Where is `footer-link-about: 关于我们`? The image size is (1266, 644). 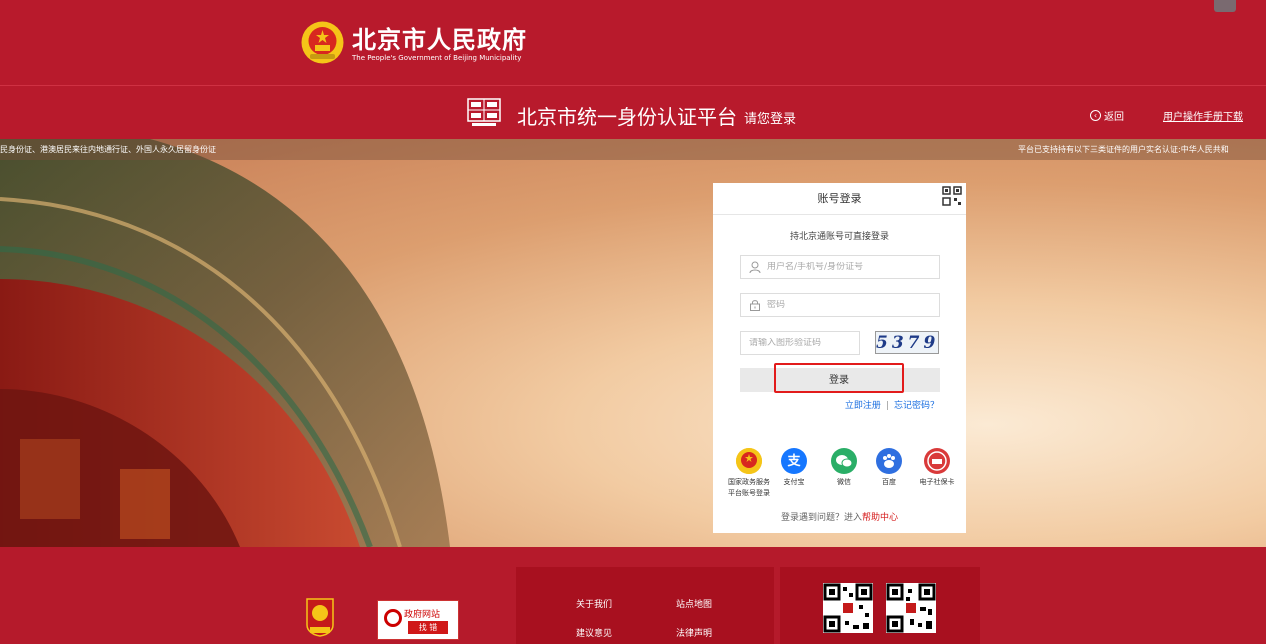 footer-link-about: 关于我们 is located at coordinates (594, 603).